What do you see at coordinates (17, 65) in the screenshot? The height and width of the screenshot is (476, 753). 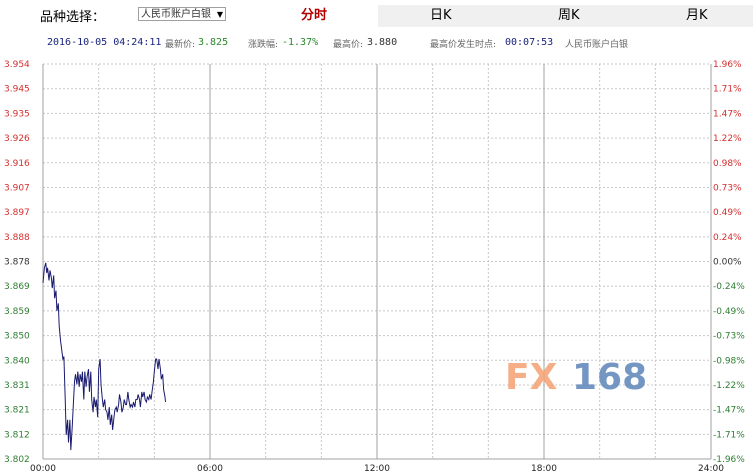 I see `y-tick-label-left: 3.954` at bounding box center [17, 65].